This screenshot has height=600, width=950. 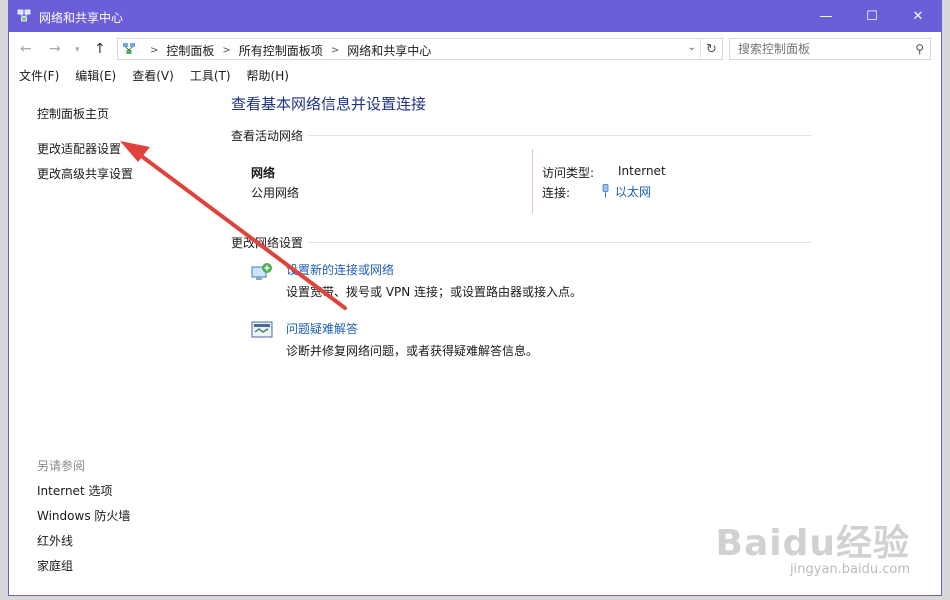 I want to click on up-button: ↑, so click(x=100, y=49).